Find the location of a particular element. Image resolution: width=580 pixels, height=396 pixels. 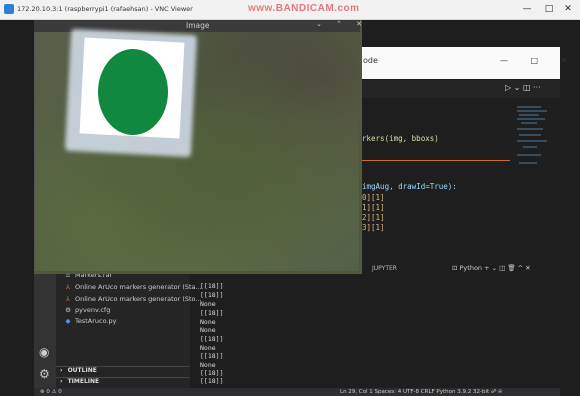

file-item-pyvenv-cfg: ⚙ pyvenv.cfg is located at coordinates (87, 310).